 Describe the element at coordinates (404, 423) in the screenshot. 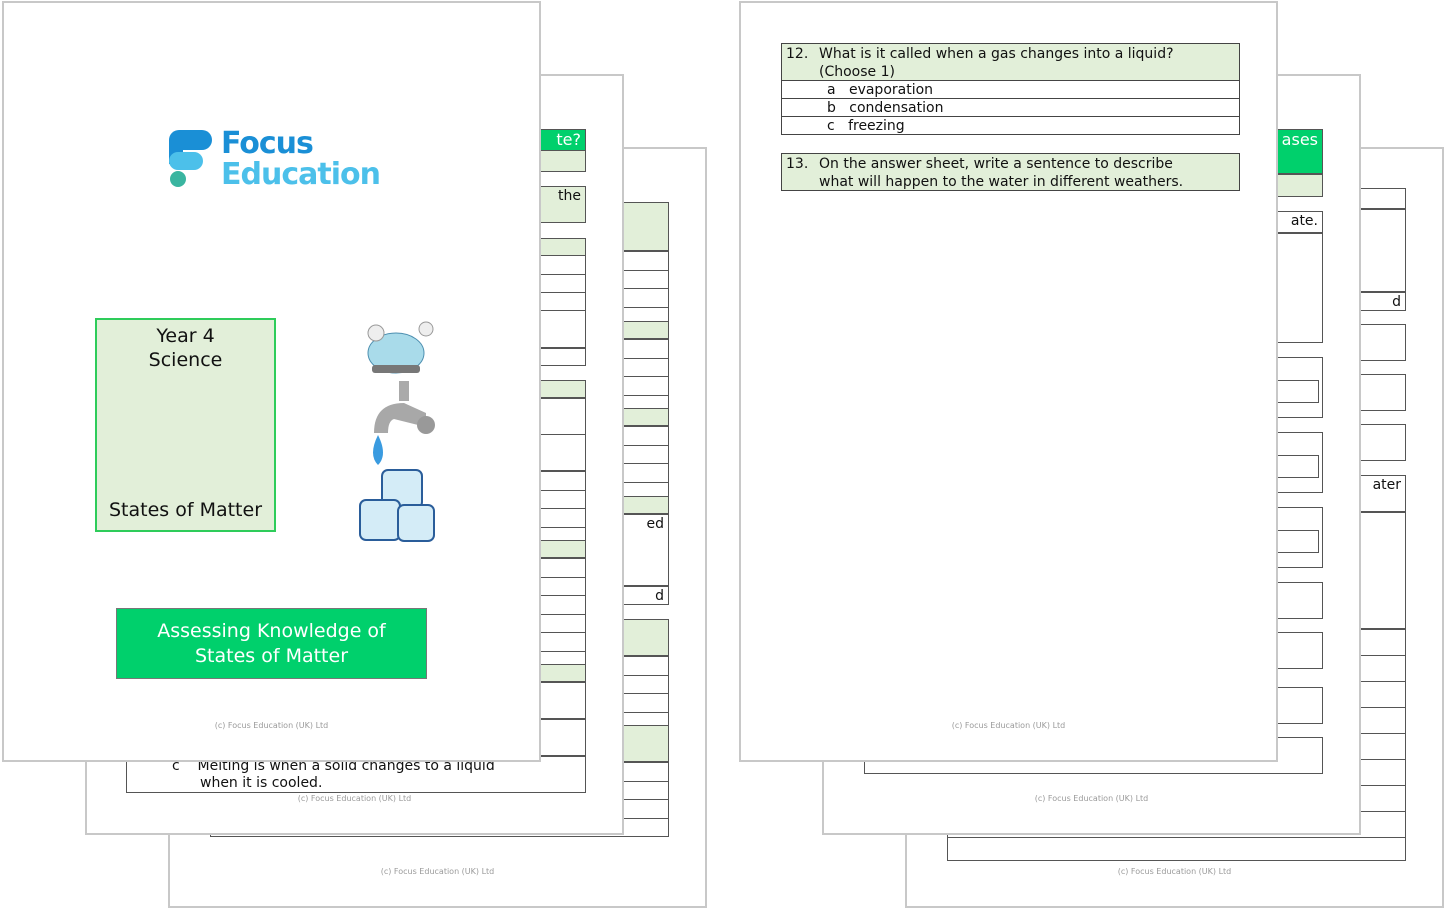

I see `tap-icon` at that location.